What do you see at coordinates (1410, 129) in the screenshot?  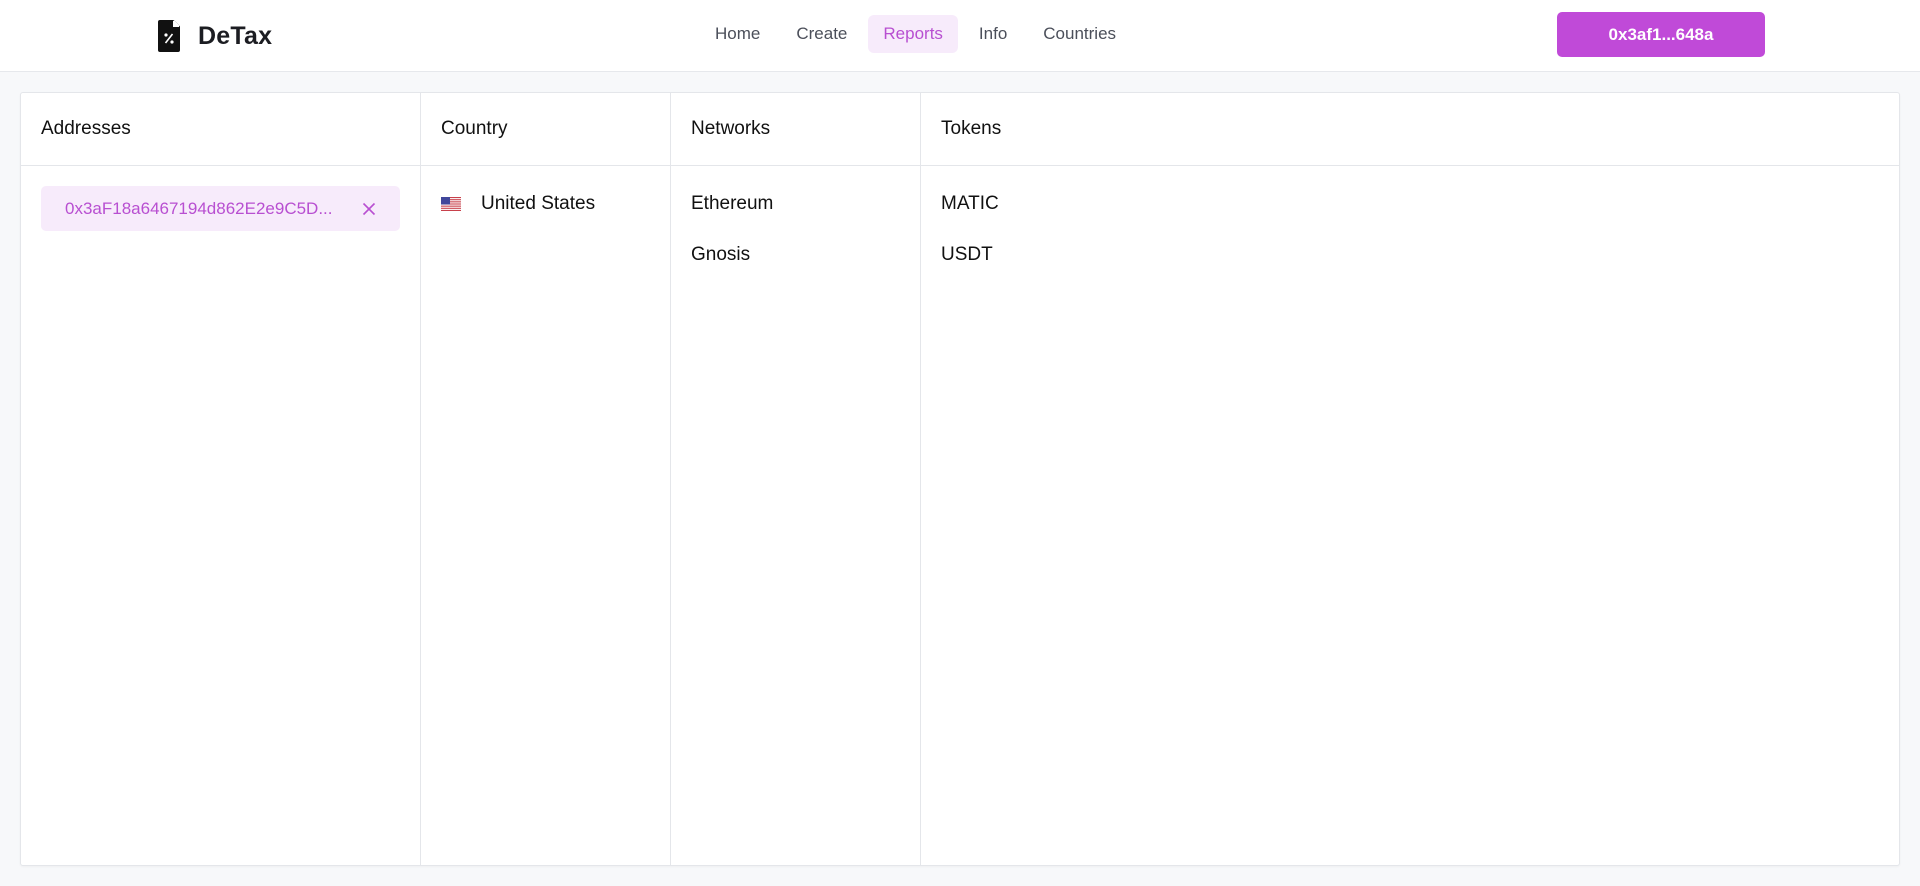 I see `tokens-header: Tokens` at bounding box center [1410, 129].